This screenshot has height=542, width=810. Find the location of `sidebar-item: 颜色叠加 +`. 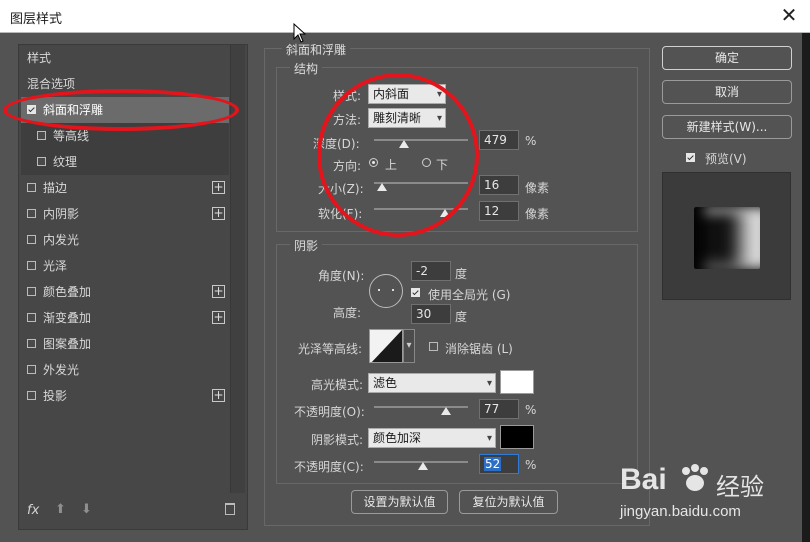

sidebar-item: 颜色叠加 + is located at coordinates (125, 292).